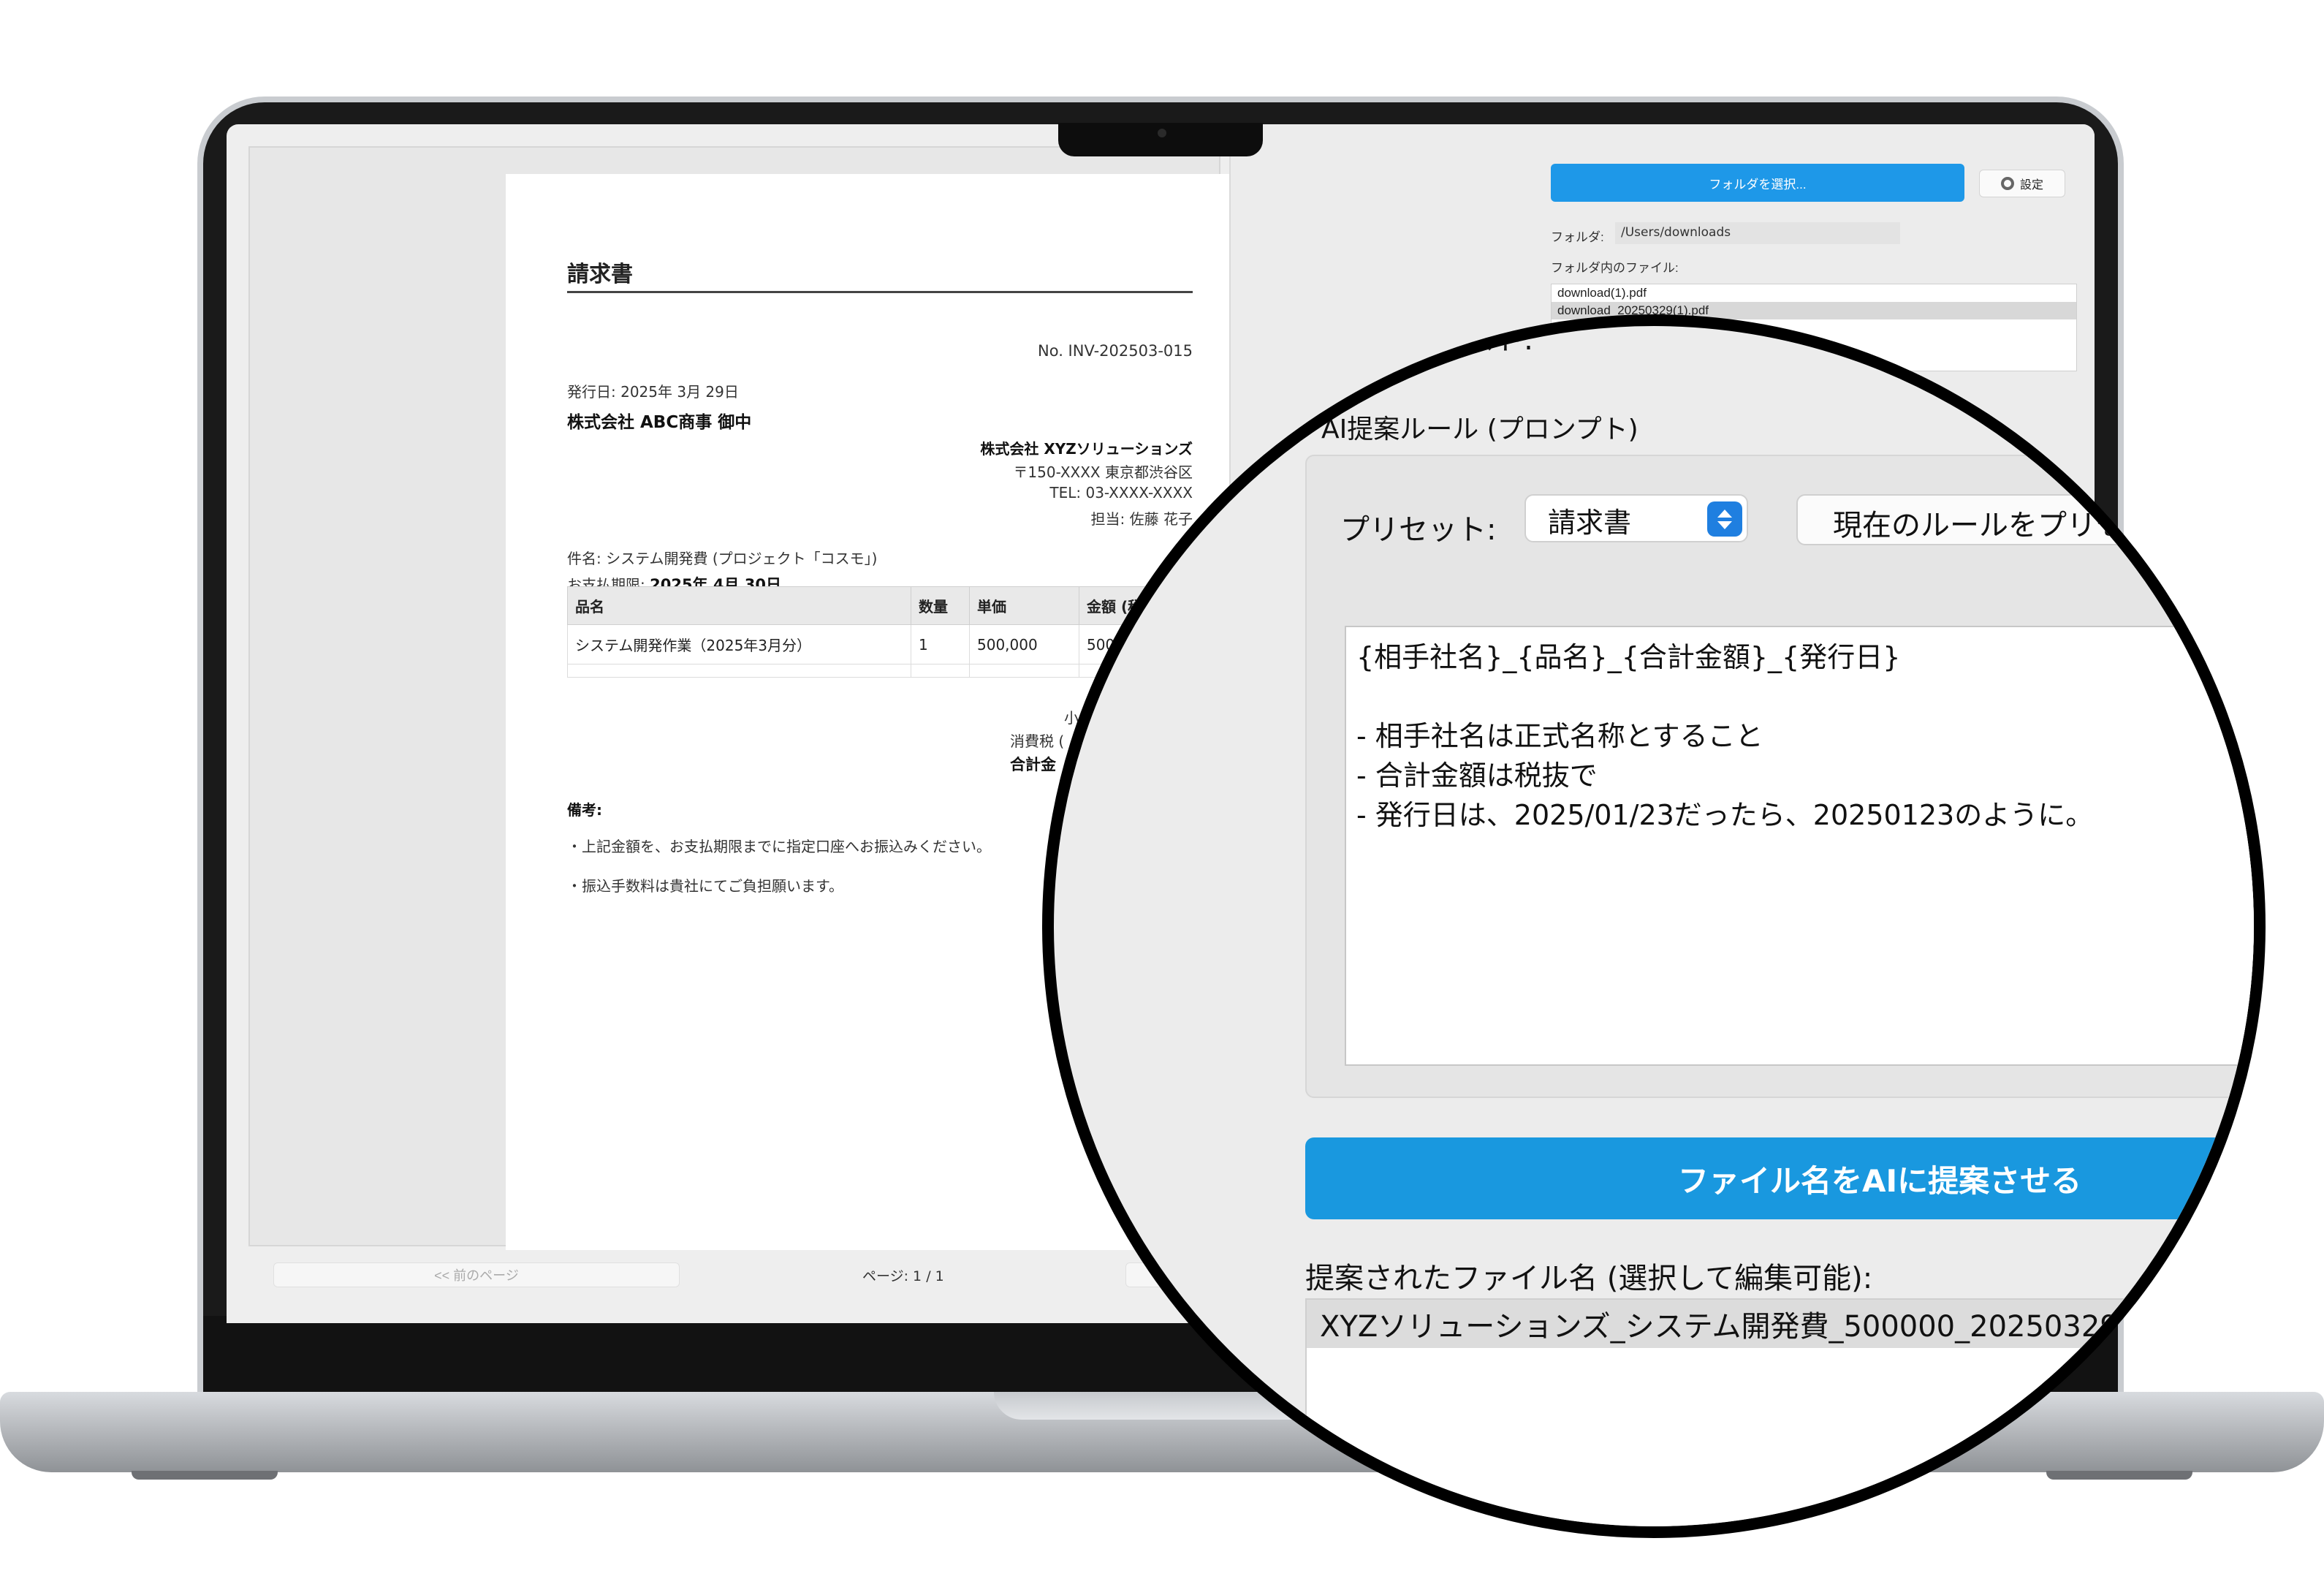 The image size is (2324, 1579). What do you see at coordinates (722, 558) in the screenshot?
I see `invoice-subject: 件名: システム開発費 (プロジェクト「コスモ」)` at bounding box center [722, 558].